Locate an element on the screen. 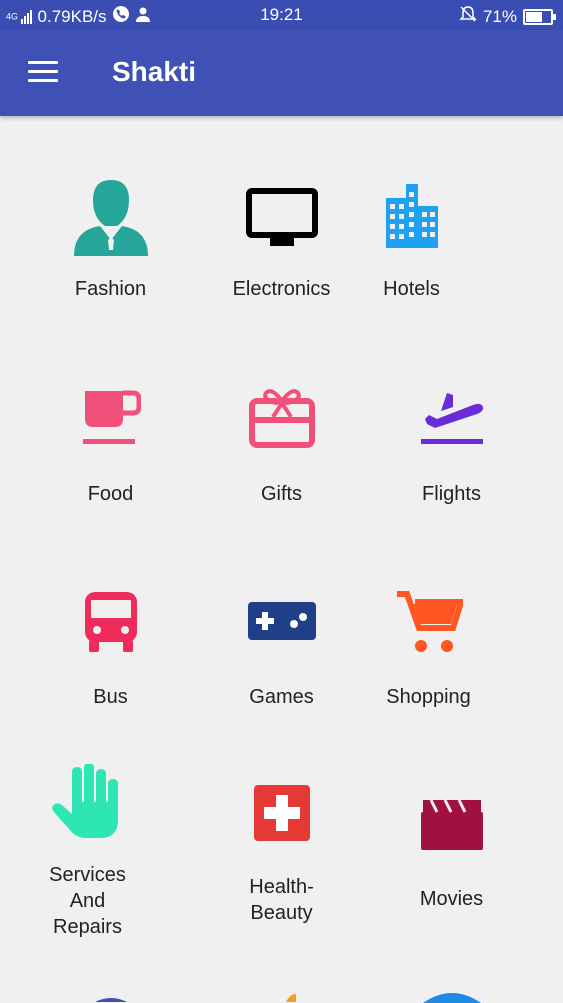 The height and width of the screenshot is (1003, 563). battery-icon is located at coordinates (539, 16).